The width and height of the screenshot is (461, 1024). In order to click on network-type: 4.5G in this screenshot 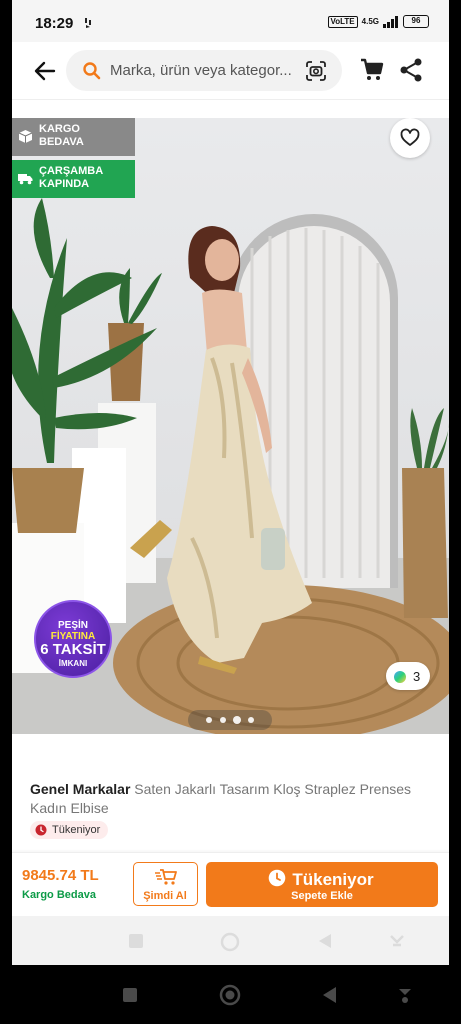, I will do `click(370, 21)`.